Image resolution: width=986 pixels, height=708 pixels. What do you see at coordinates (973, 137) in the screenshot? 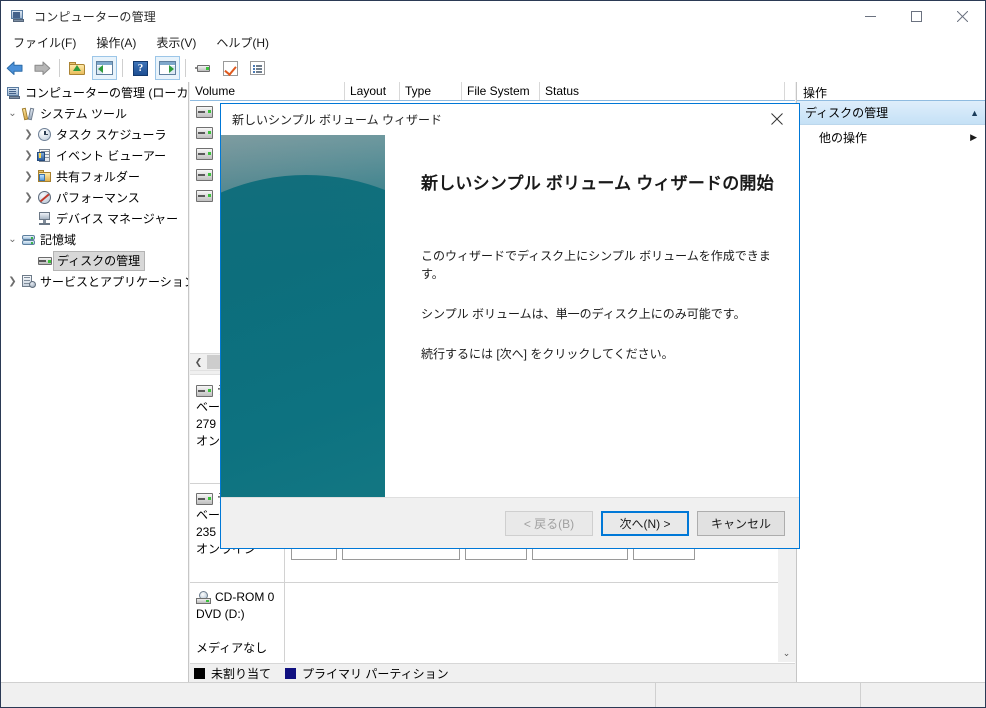
I see `chevron-right-icon: ▶` at bounding box center [973, 137].